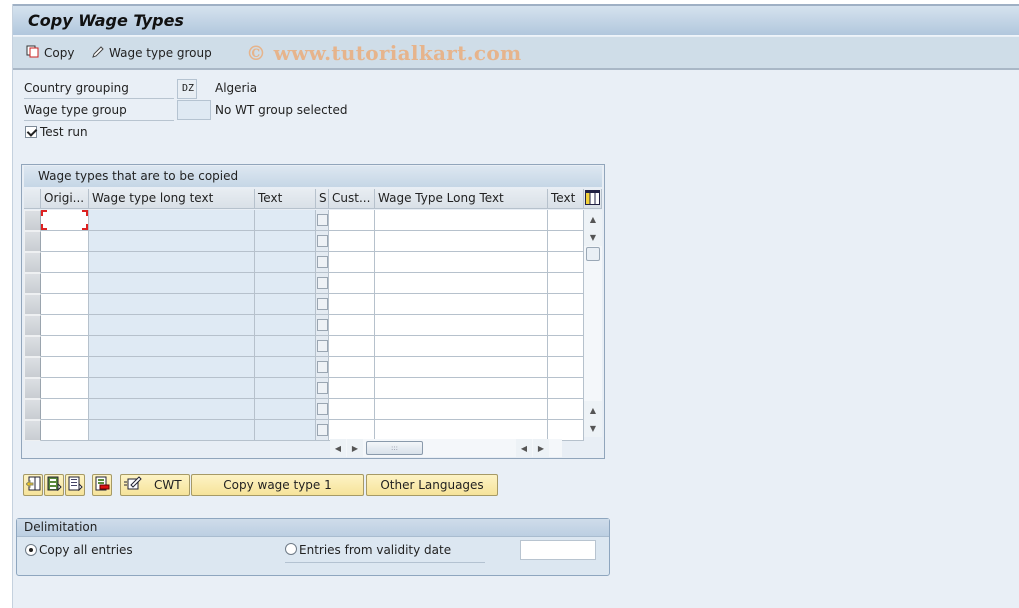 The width and height of the screenshot is (1019, 608). Describe the element at coordinates (593, 428) in the screenshot. I see `scroll-page-down-button: ▼` at that location.